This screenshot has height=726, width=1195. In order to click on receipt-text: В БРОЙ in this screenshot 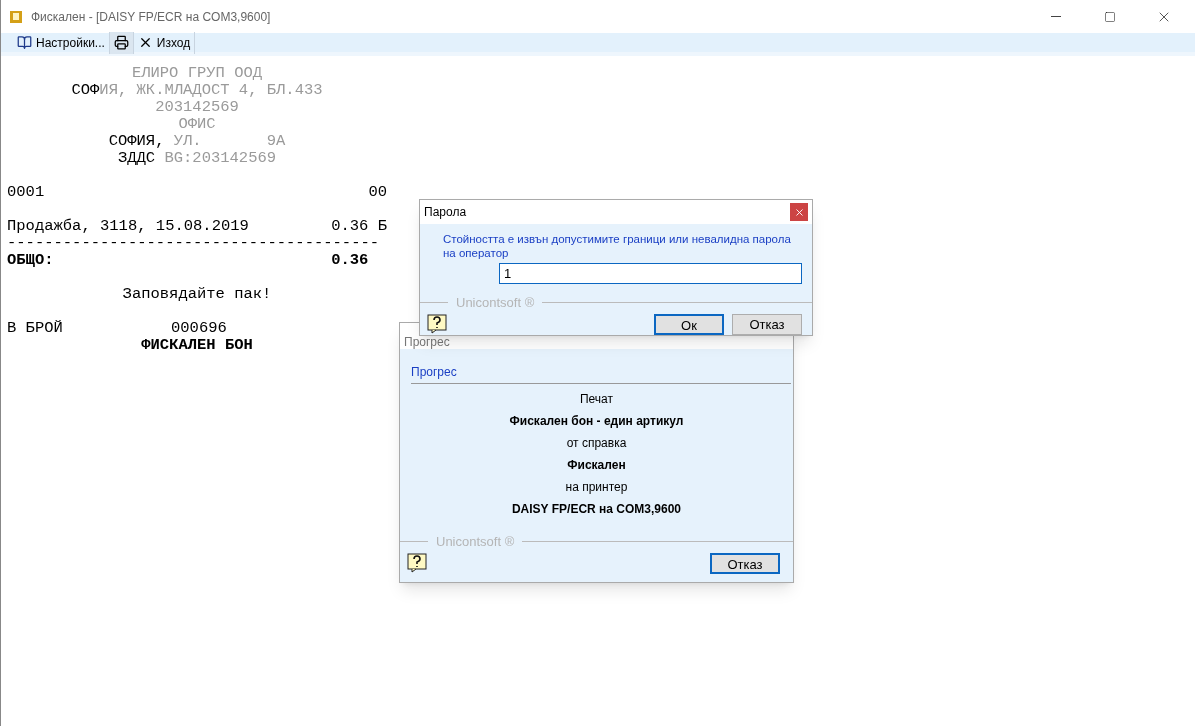, I will do `click(35, 326)`.